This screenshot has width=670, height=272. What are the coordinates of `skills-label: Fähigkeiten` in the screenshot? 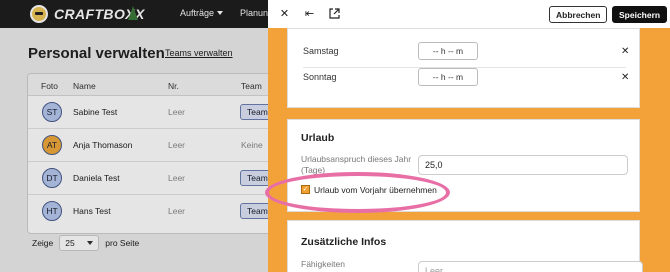 It's located at (323, 264).